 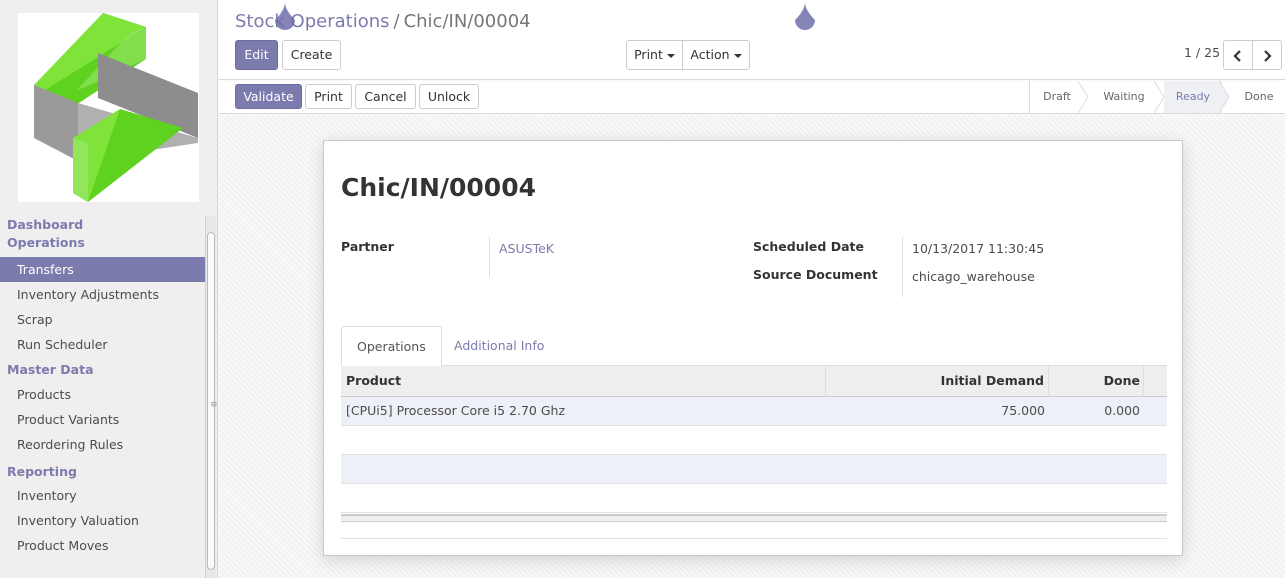 I want to click on sidebar-item-products: Products, so click(x=102, y=394).